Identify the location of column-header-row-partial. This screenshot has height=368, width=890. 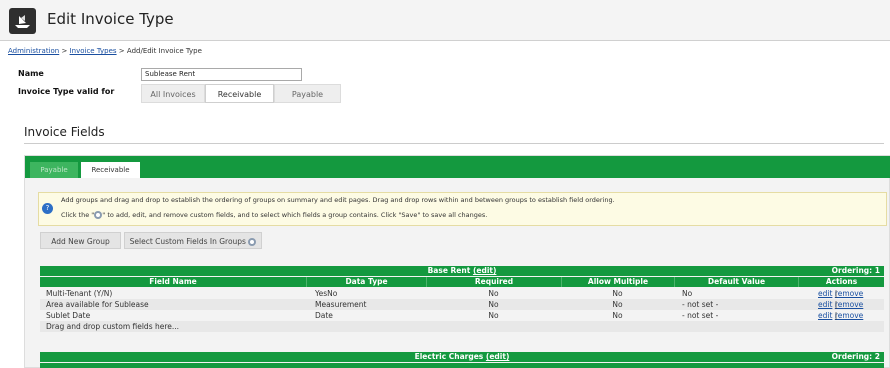
(462, 365).